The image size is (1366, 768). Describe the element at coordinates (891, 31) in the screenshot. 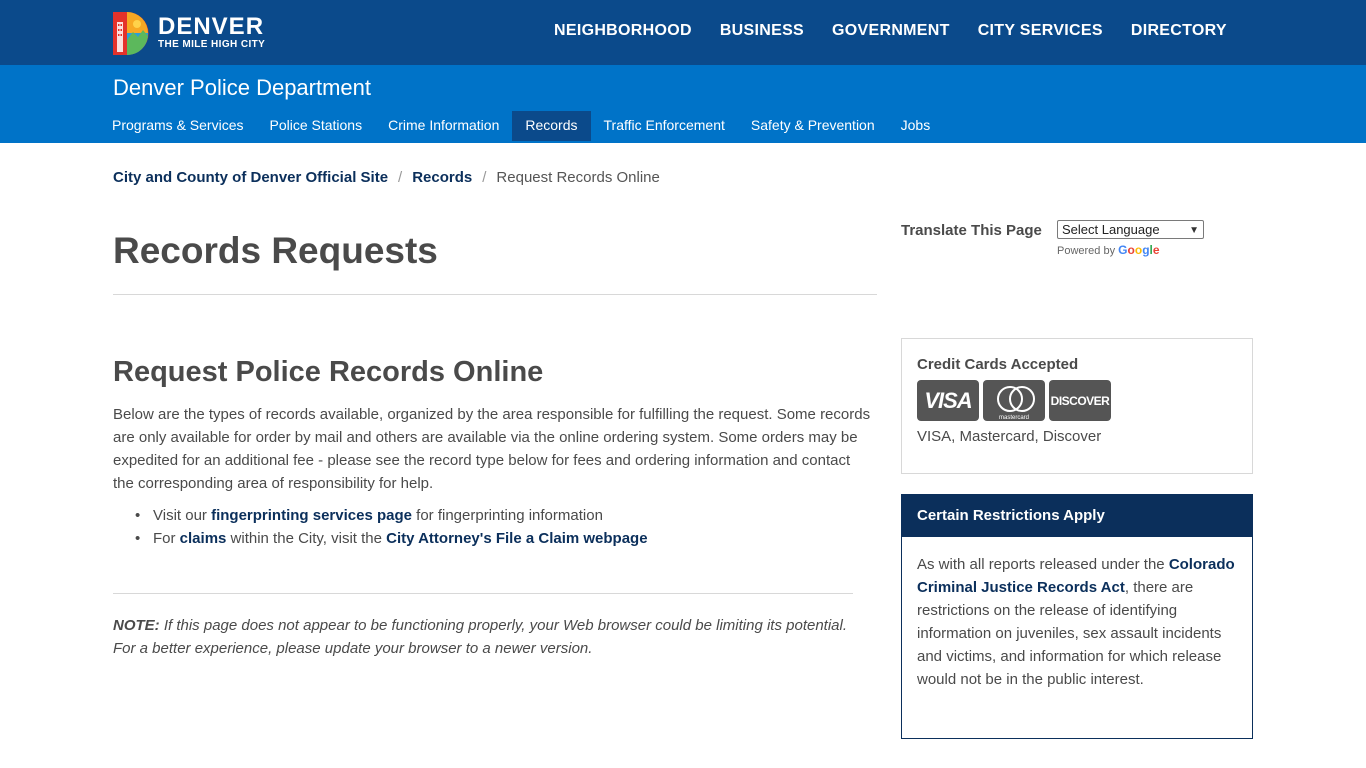

I see `nav-government: GOVERNMENT` at that location.